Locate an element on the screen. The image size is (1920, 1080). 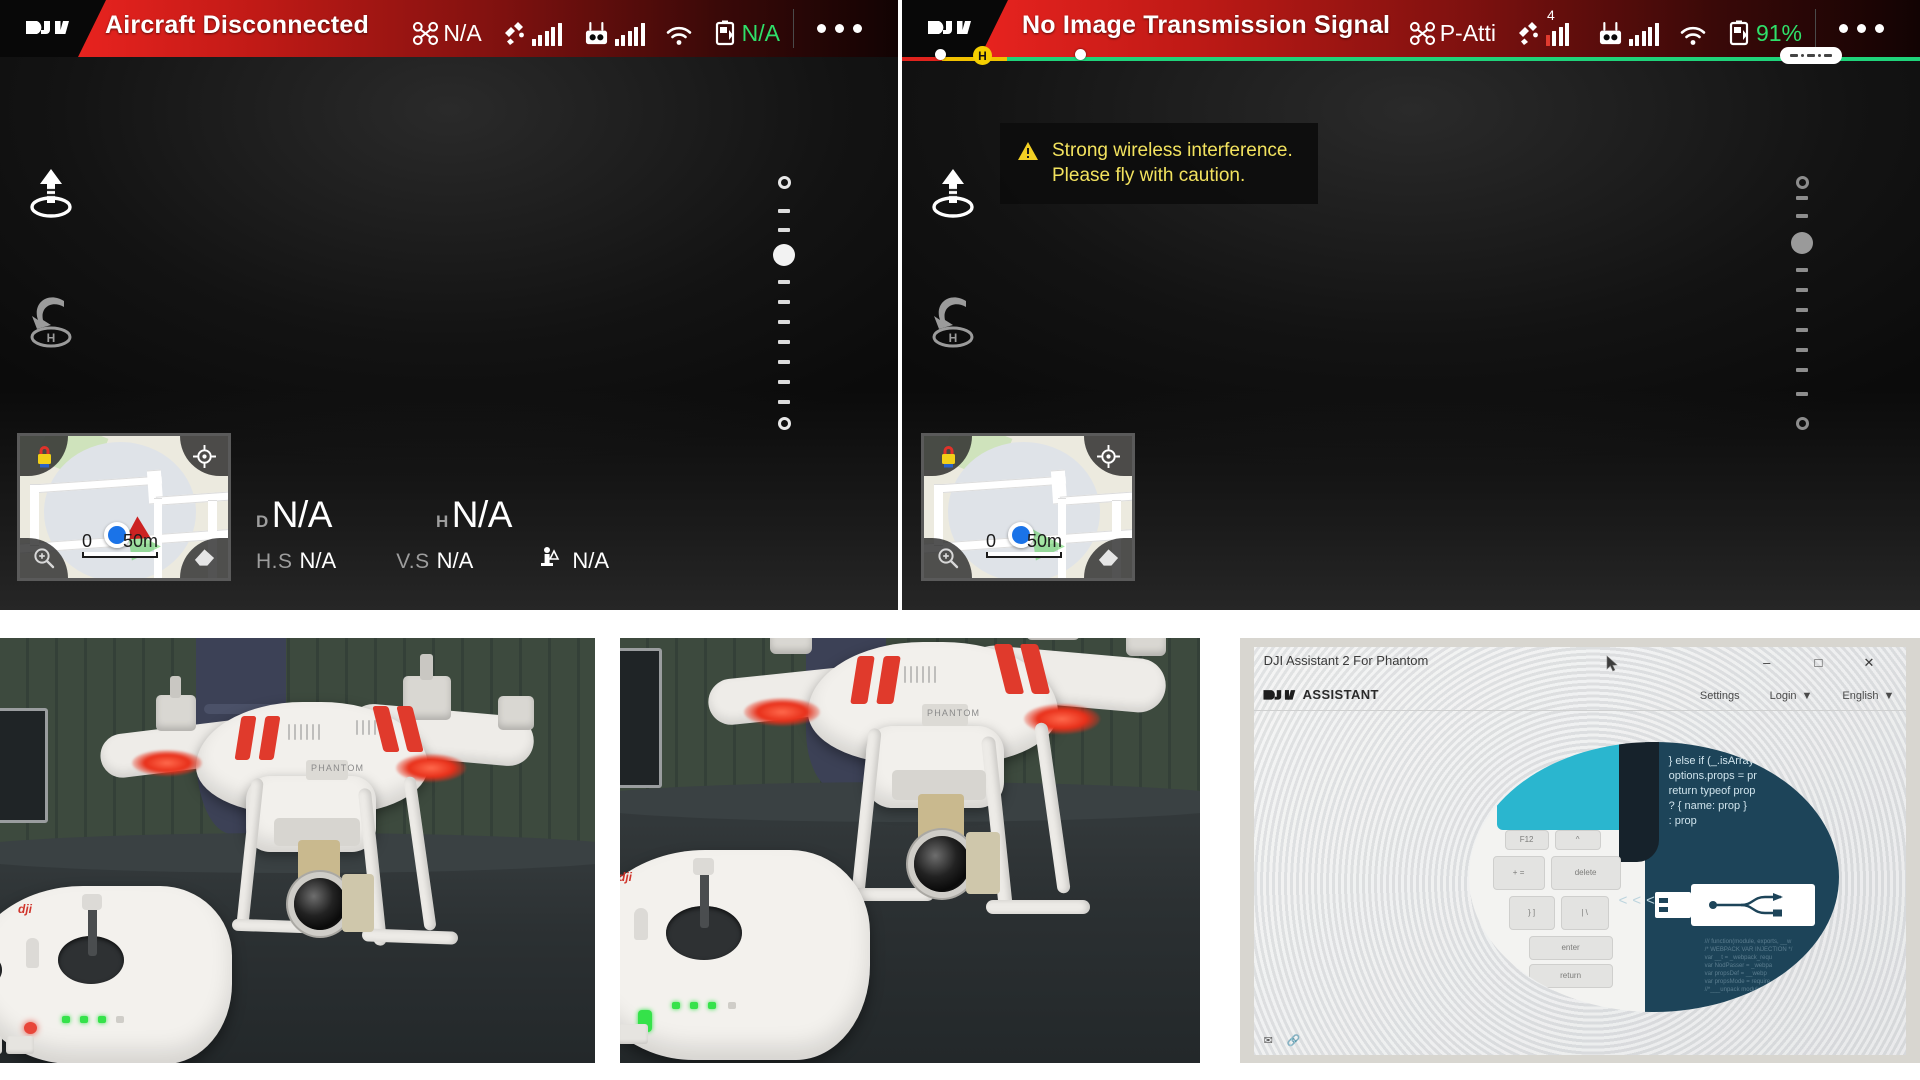
code-line: } else if (_.isArray is located at coordinates (1711, 760).